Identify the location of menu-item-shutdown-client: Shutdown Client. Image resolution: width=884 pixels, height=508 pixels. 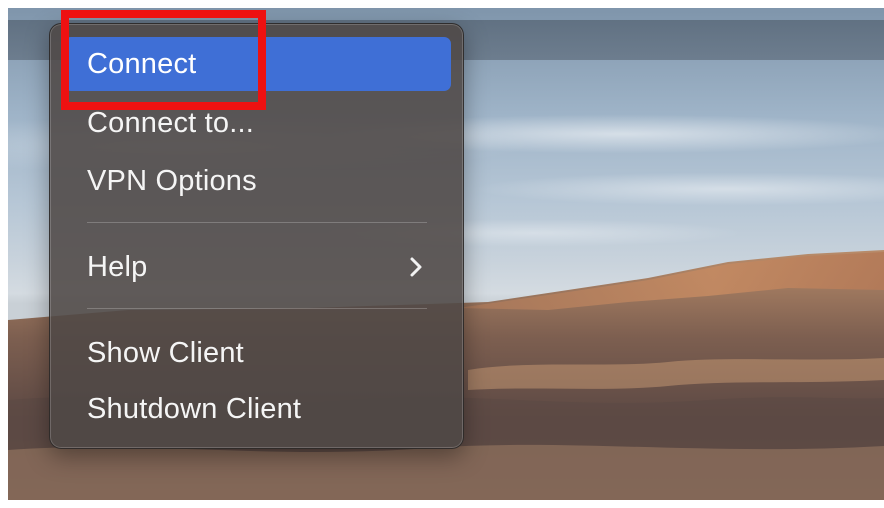
(257, 409).